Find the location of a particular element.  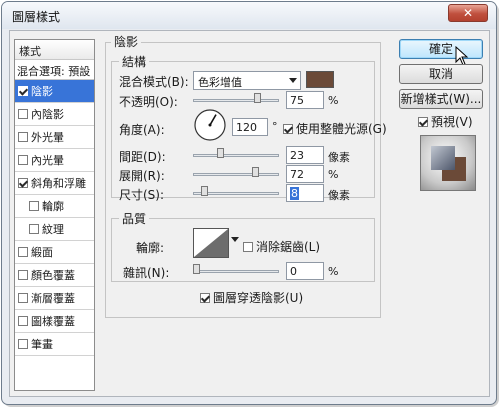

structure-title: 結構 is located at coordinates (134, 61).